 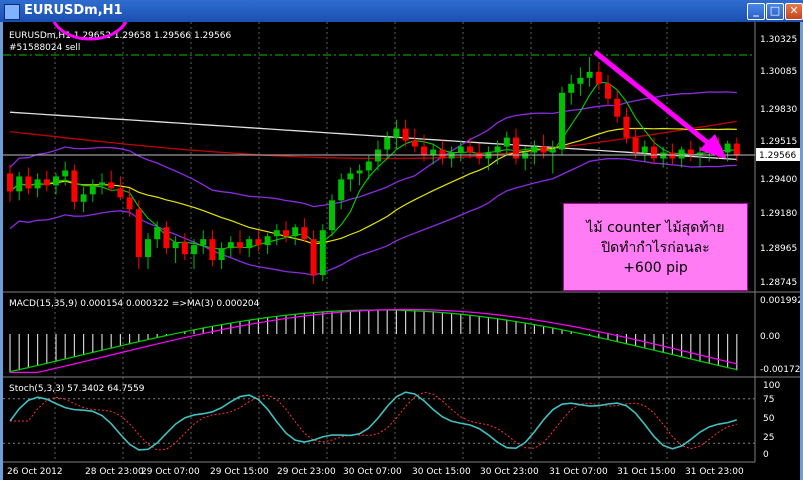 What do you see at coordinates (794, 11) in the screenshot?
I see `close-button: ✕` at bounding box center [794, 11].